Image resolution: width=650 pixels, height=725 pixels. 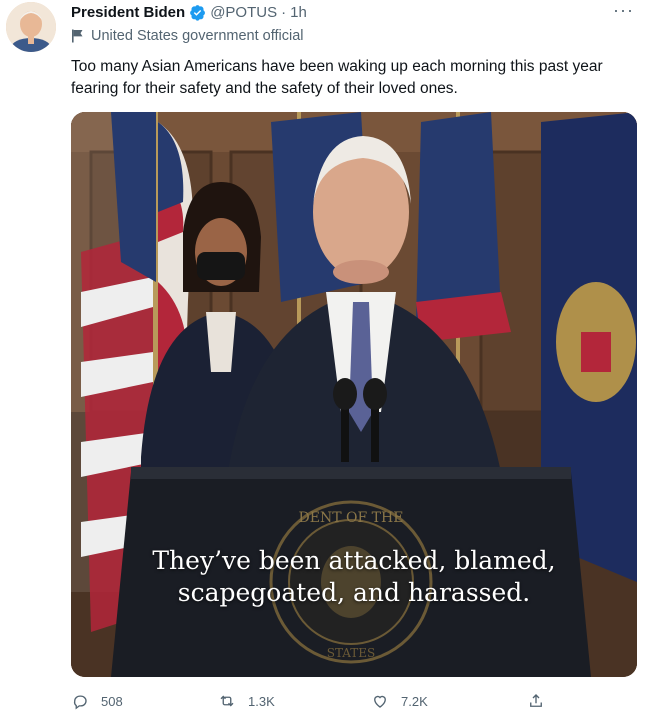 What do you see at coordinates (261, 701) in the screenshot?
I see `retweet-count: 1.3K` at bounding box center [261, 701].